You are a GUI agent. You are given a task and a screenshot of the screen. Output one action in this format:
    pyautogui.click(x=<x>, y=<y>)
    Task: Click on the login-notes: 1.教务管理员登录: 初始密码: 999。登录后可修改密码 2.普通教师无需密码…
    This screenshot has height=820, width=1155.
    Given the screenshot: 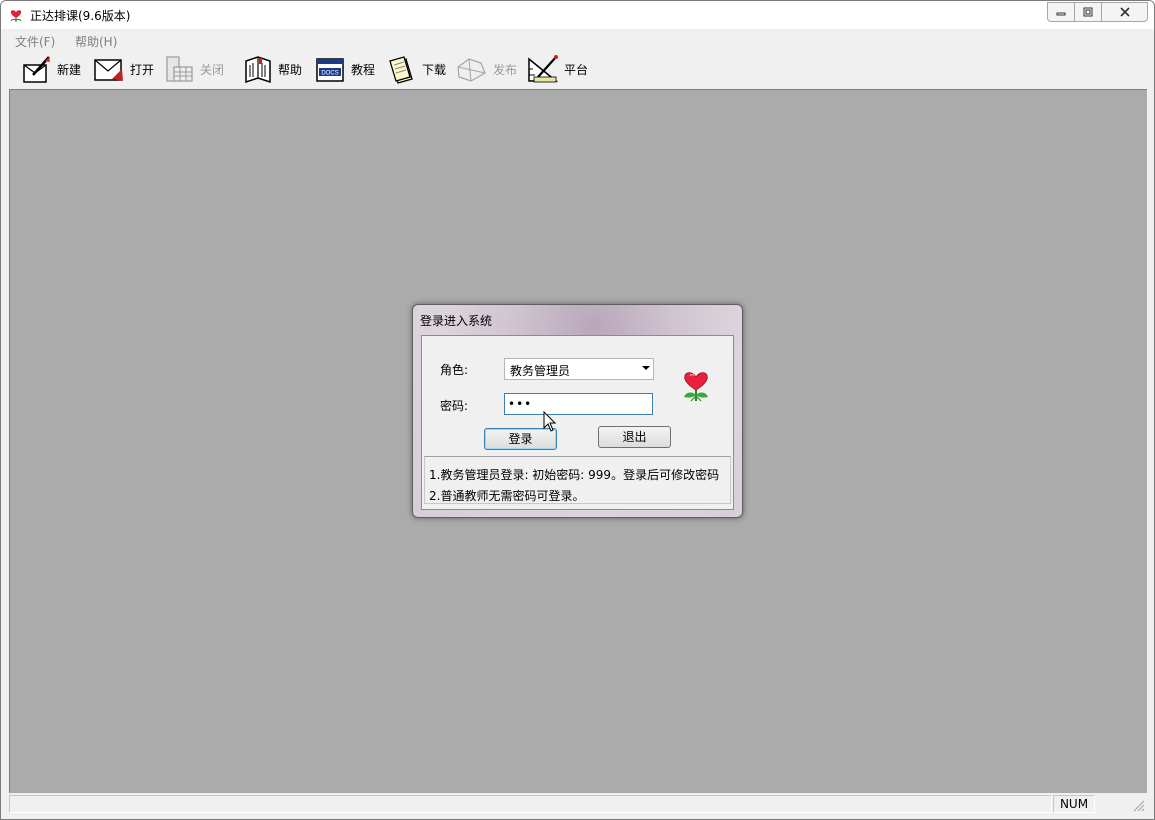 What is the action you would take?
    pyautogui.click(x=577, y=480)
    